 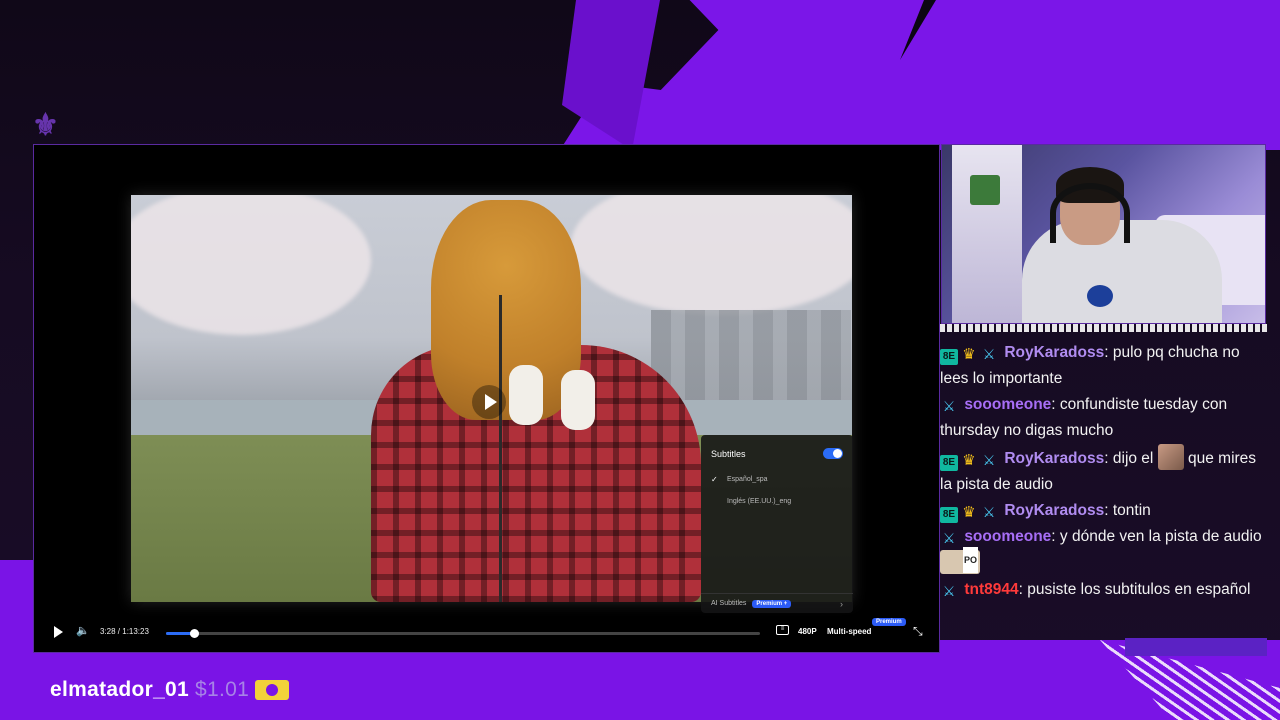 What do you see at coordinates (987, 234) in the screenshot?
I see `shelf` at bounding box center [987, 234].